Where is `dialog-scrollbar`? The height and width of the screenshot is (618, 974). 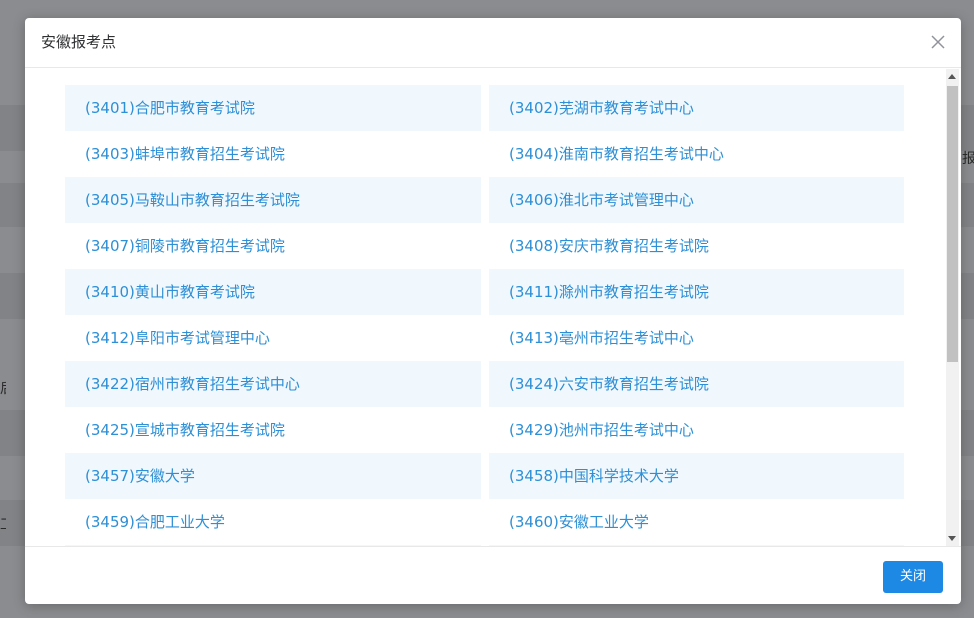 dialog-scrollbar is located at coordinates (952, 307).